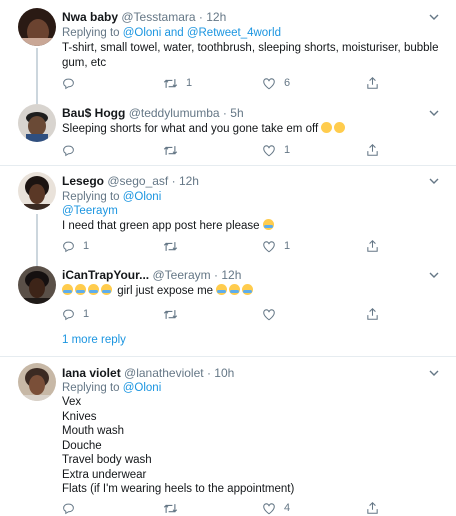 The width and height of the screenshot is (456, 516). What do you see at coordinates (327, 127) in the screenshot?
I see `slight-frown-emoji-icon` at bounding box center [327, 127].